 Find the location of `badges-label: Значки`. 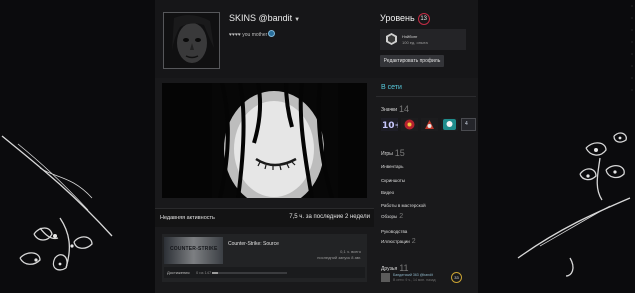

badges-label: Значки is located at coordinates (389, 110).